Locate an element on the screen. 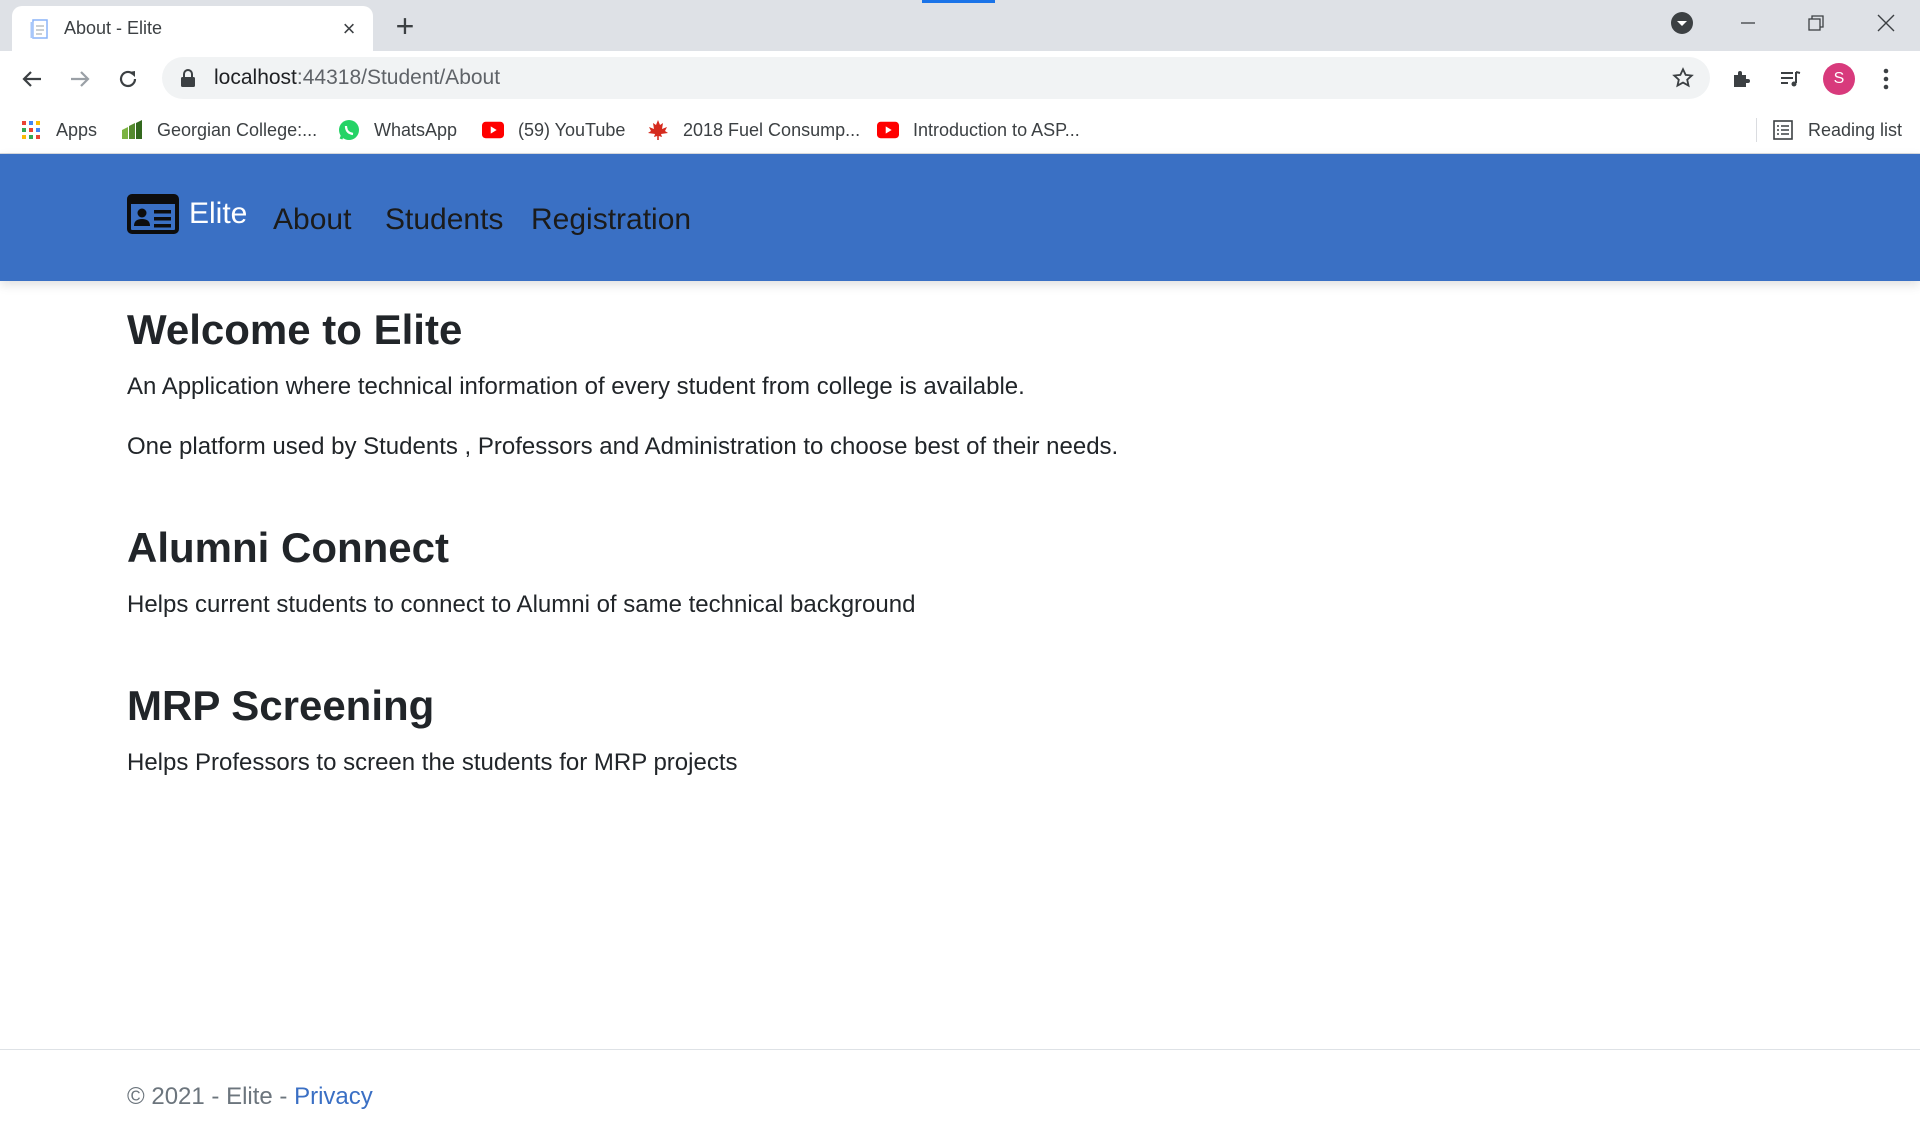 The image size is (1920, 1140). tab-strip: About - Elite × + is located at coordinates (960, 25).